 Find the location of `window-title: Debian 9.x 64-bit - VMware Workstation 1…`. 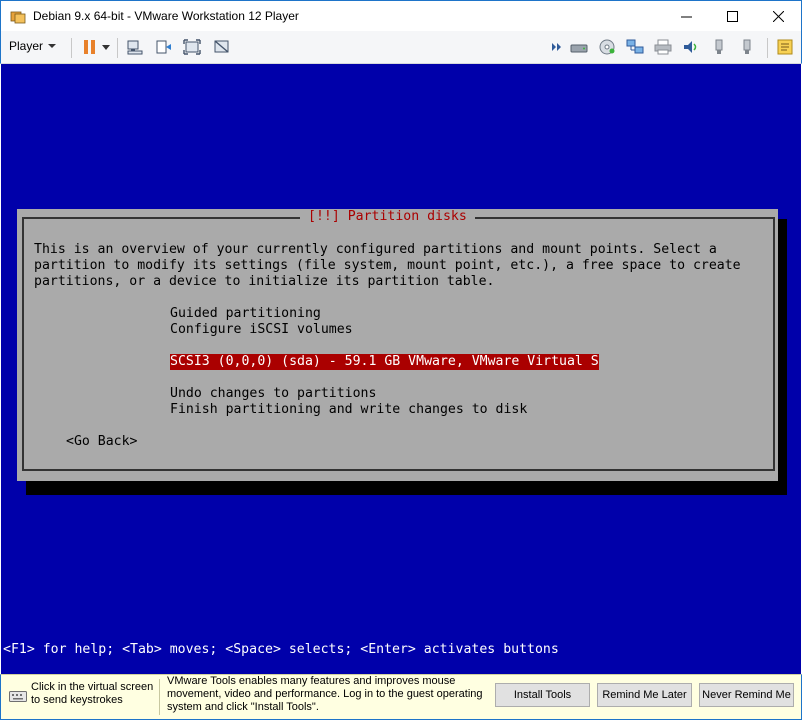

window-title: Debian 9.x 64-bit - VMware Workstation 1… is located at coordinates (166, 16).